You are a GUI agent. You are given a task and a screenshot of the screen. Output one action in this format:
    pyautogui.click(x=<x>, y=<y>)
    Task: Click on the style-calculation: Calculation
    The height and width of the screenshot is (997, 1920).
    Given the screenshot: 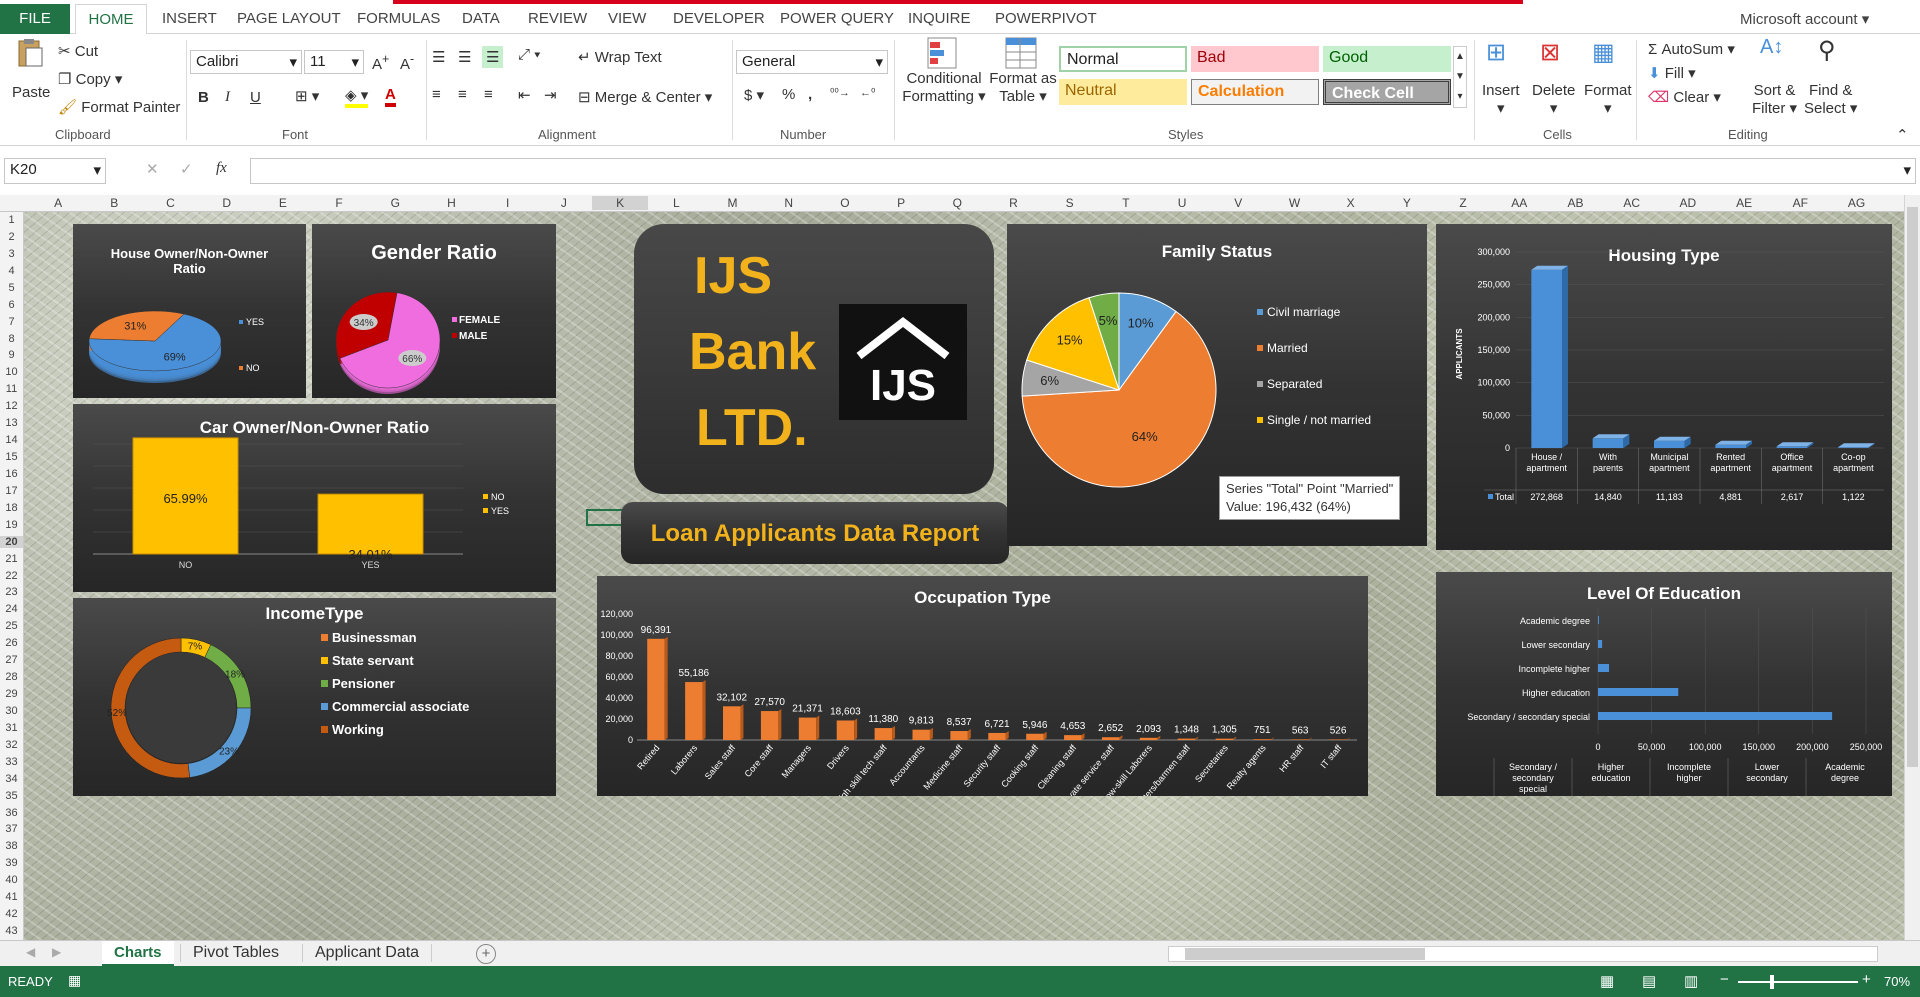 What is the action you would take?
    pyautogui.click(x=1255, y=92)
    